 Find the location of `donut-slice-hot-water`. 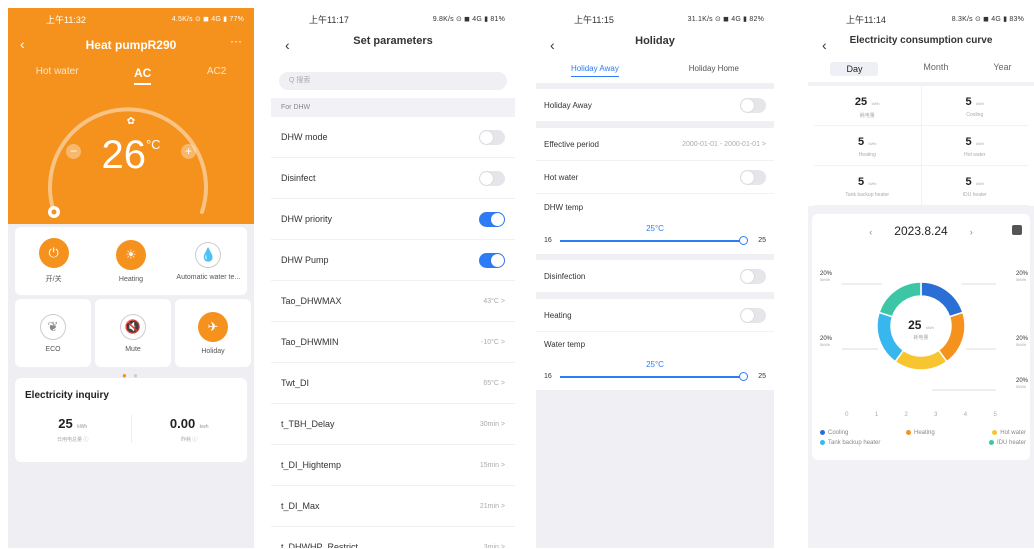

donut-slice-hot-water is located at coordinates (921, 360).